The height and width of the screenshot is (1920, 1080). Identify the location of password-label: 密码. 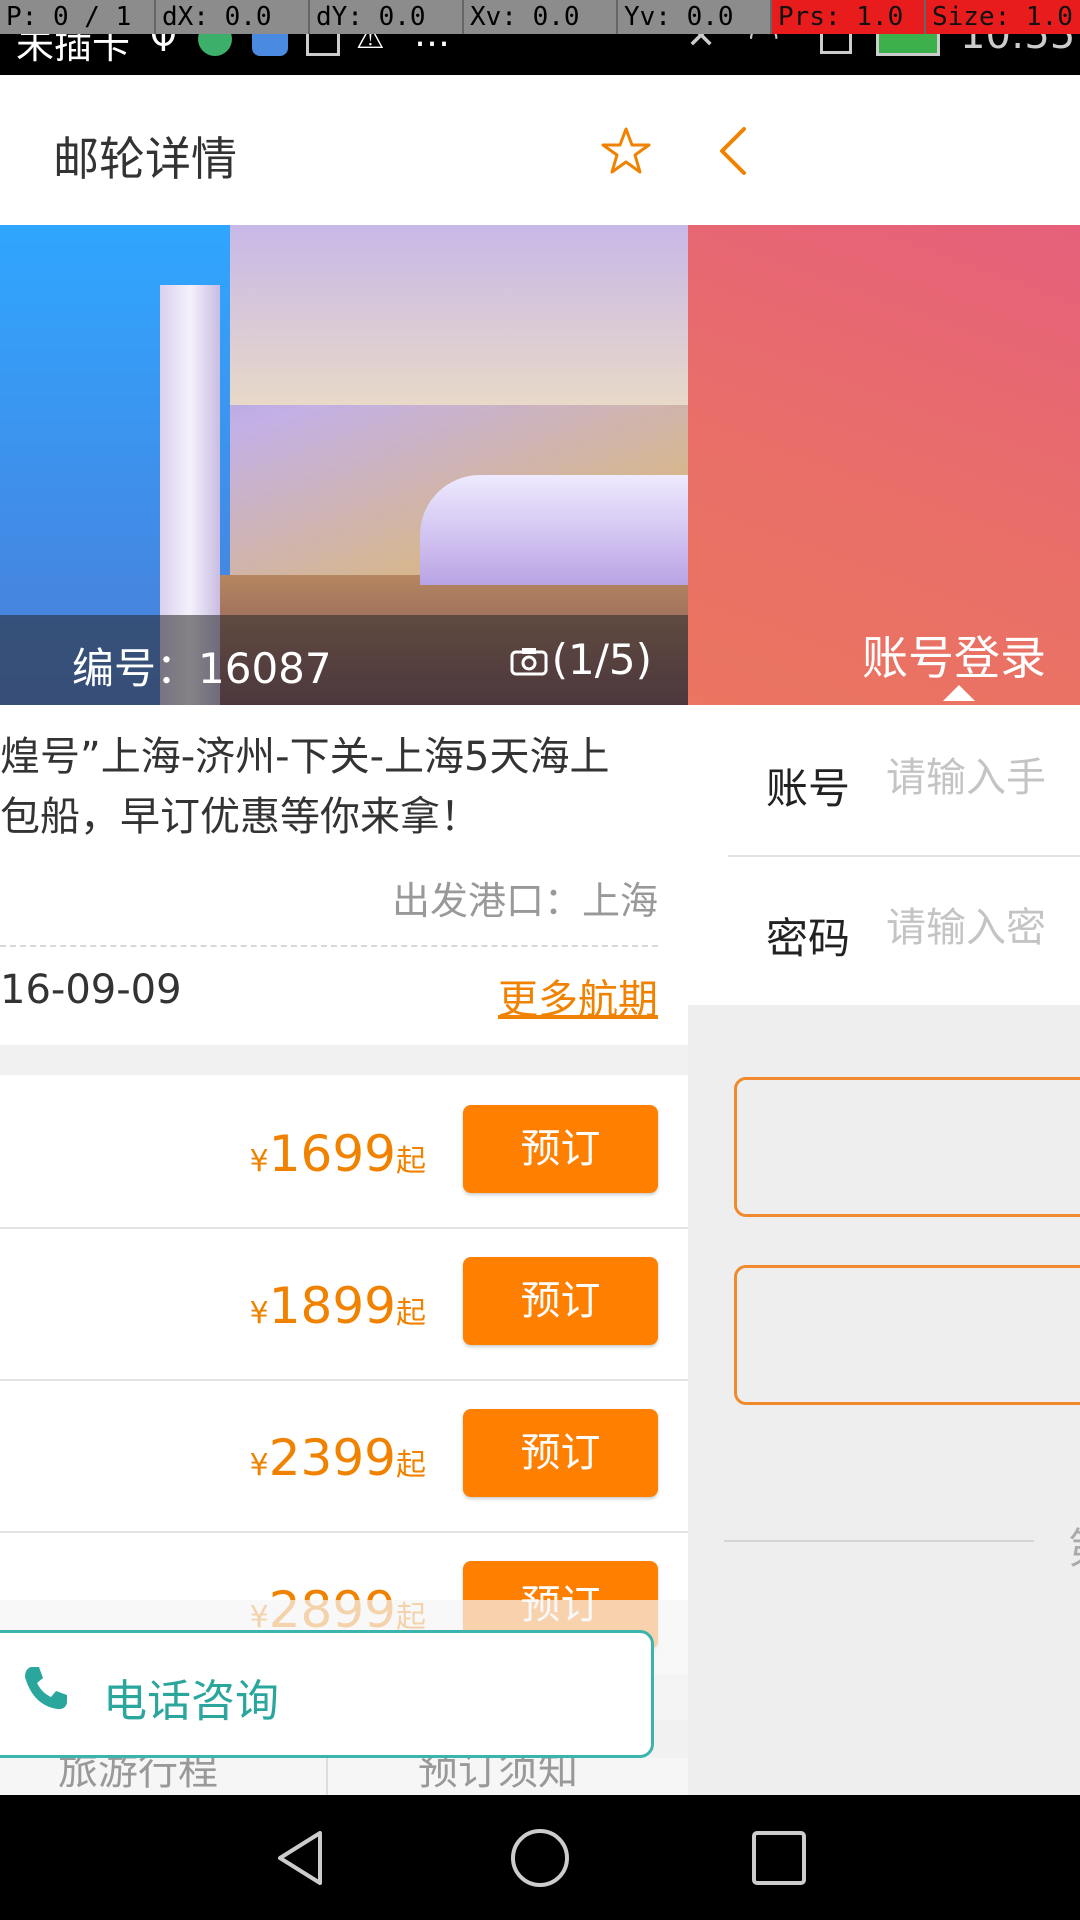
(808, 938).